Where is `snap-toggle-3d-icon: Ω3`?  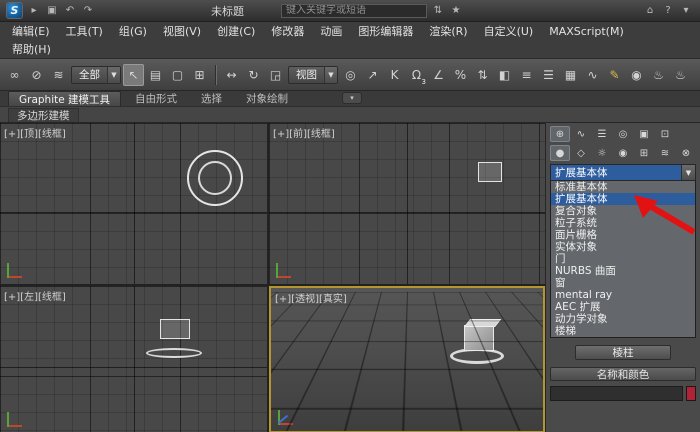 snap-toggle-3d-icon: Ω3 is located at coordinates (416, 75).